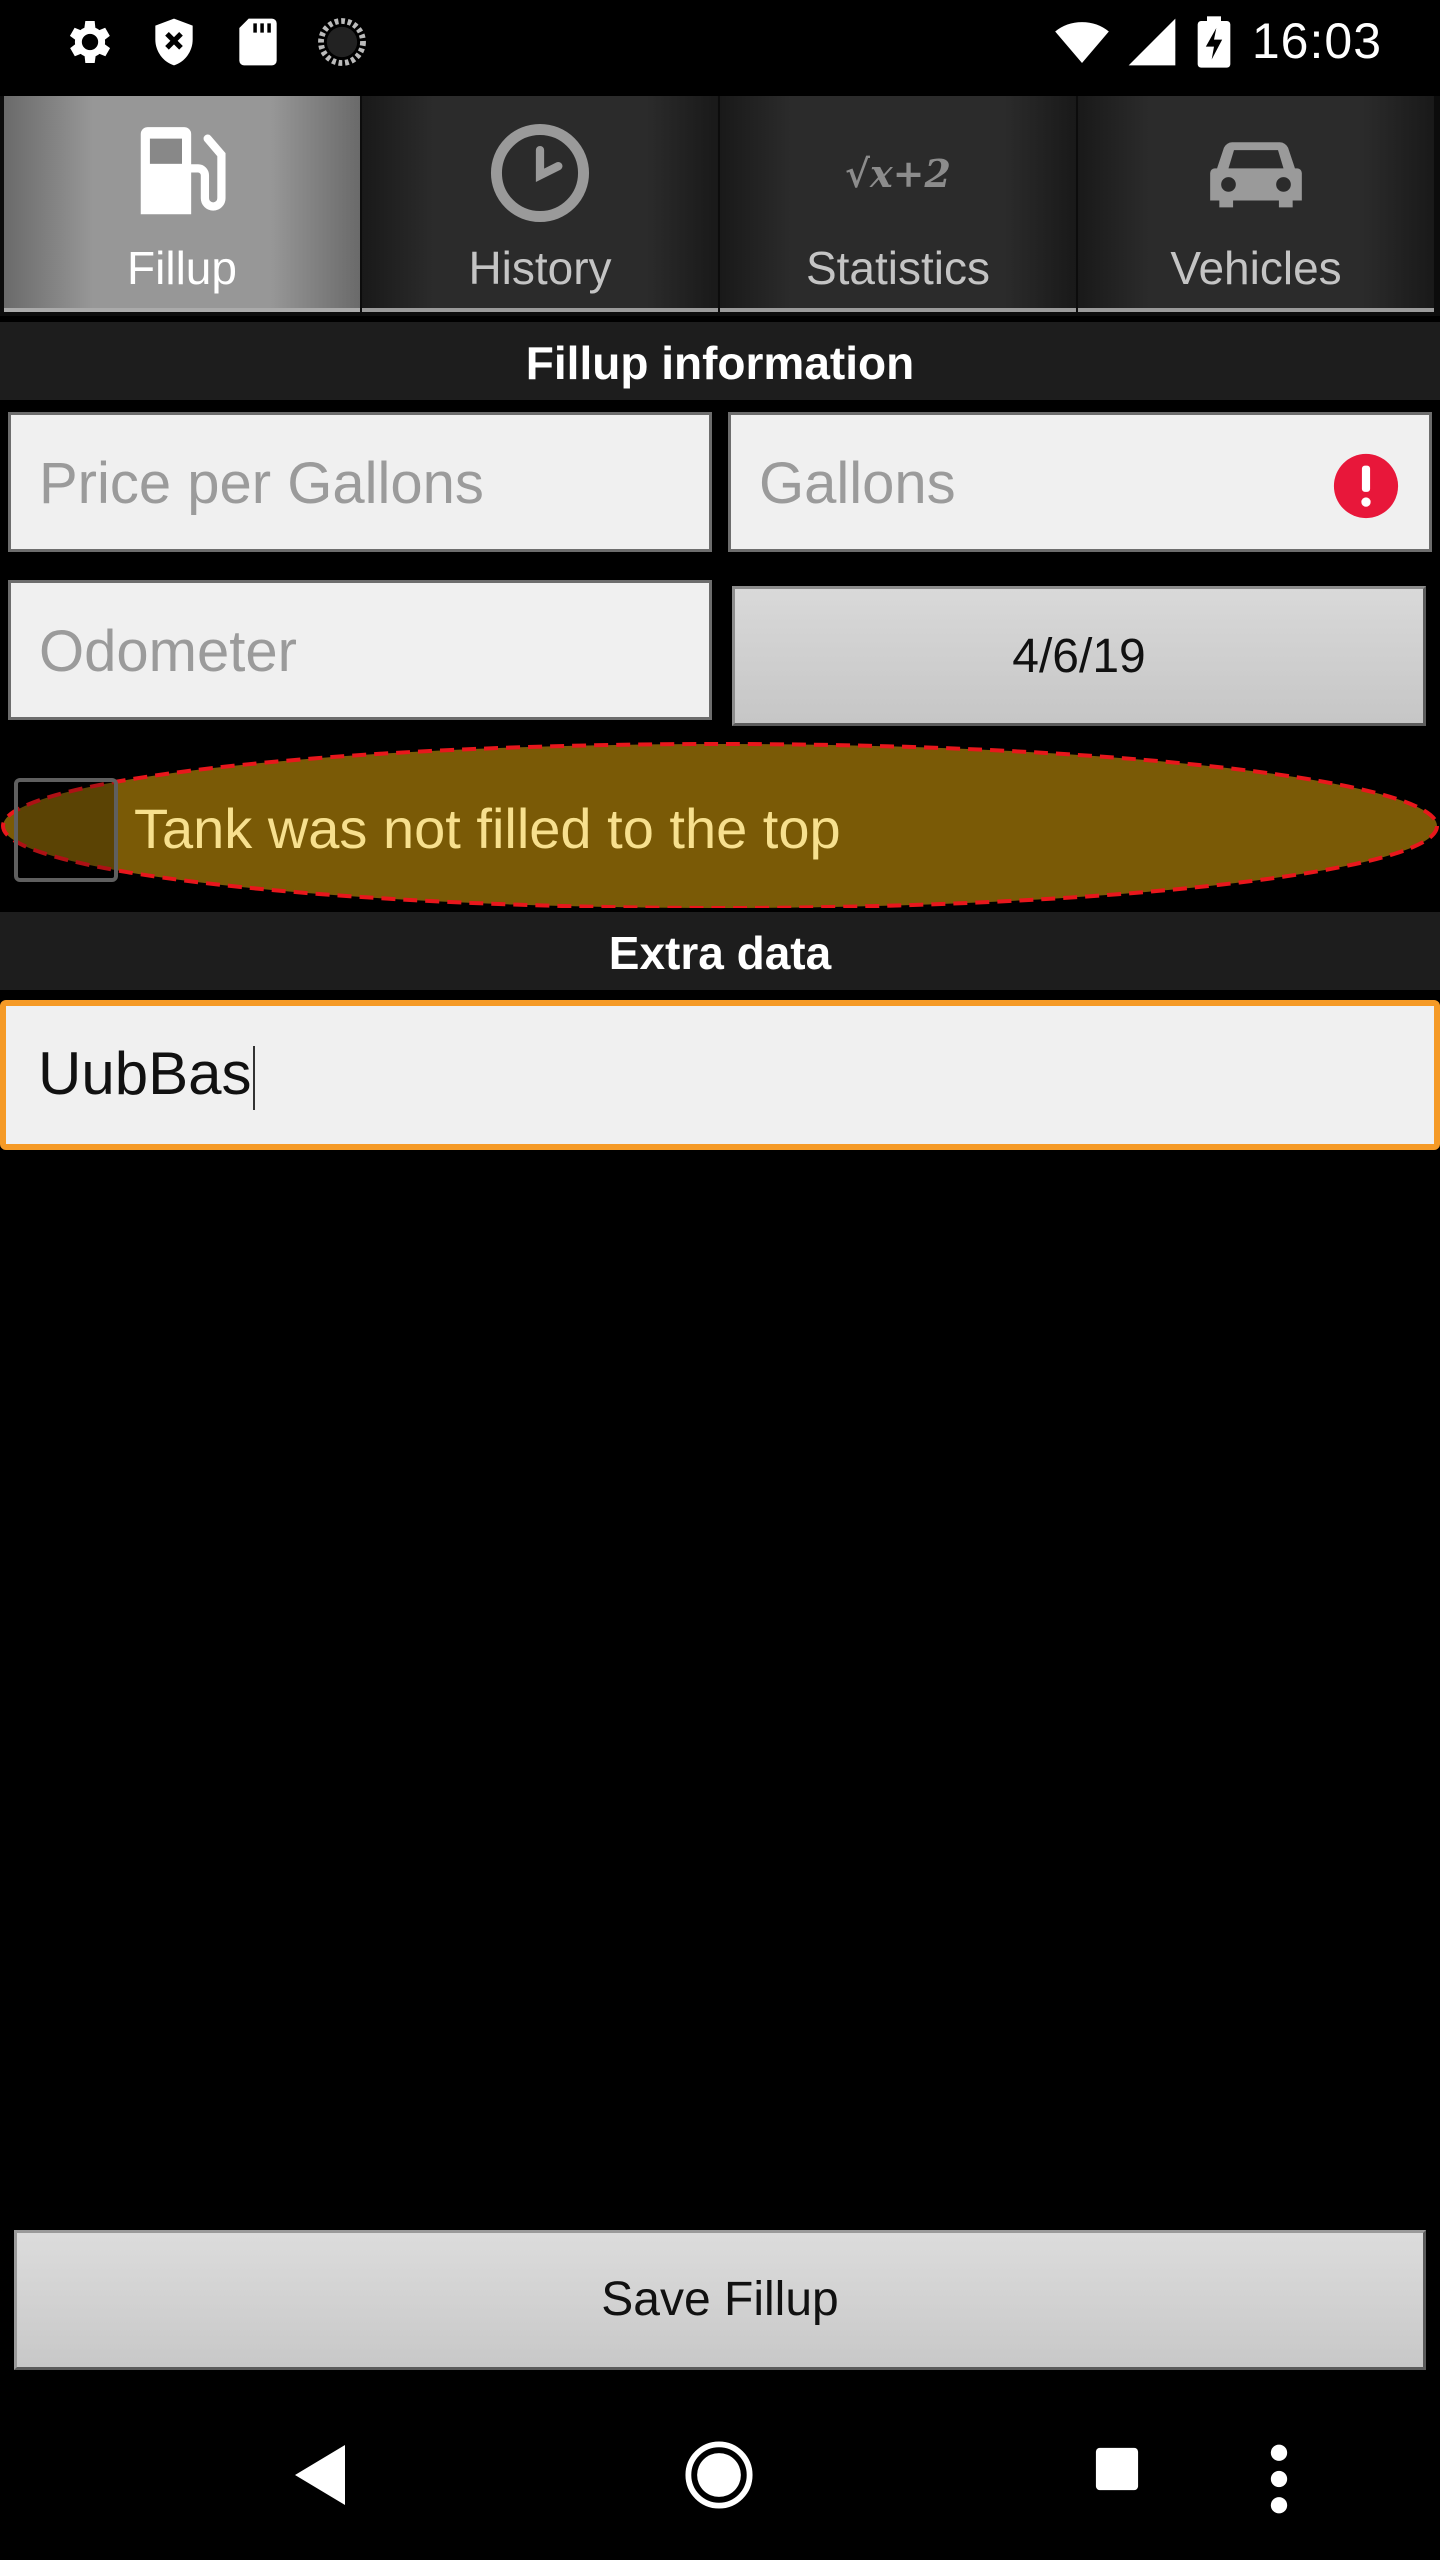 This screenshot has height=2560, width=1440. I want to click on tab-label-vehicles: Vehicles, so click(1256, 268).